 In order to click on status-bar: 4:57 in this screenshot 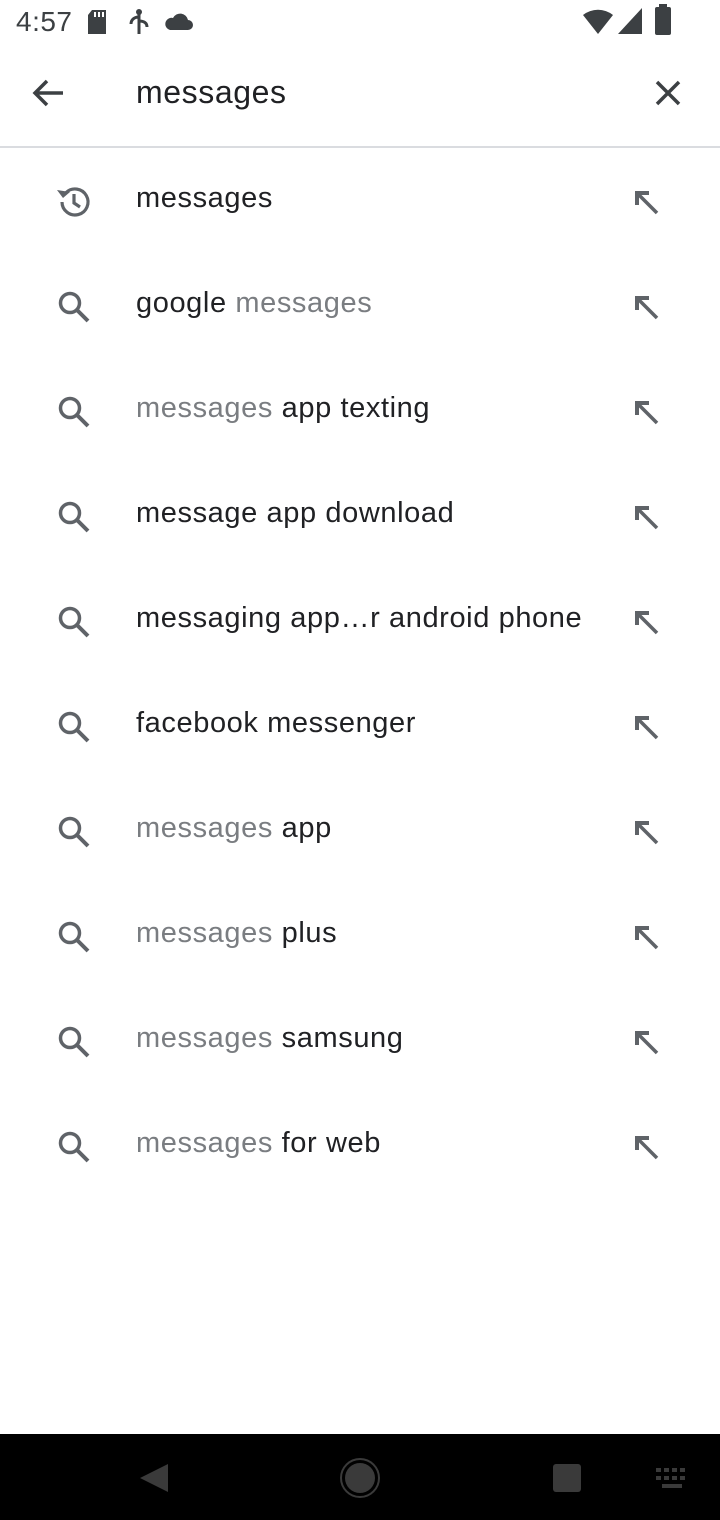, I will do `click(360, 24)`.